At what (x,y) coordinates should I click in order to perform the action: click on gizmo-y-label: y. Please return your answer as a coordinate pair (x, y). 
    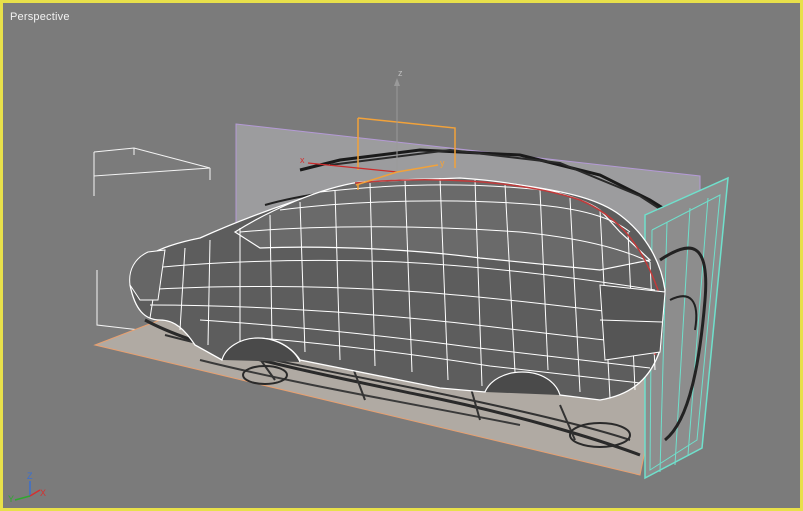
    Looking at the image, I should click on (442, 163).